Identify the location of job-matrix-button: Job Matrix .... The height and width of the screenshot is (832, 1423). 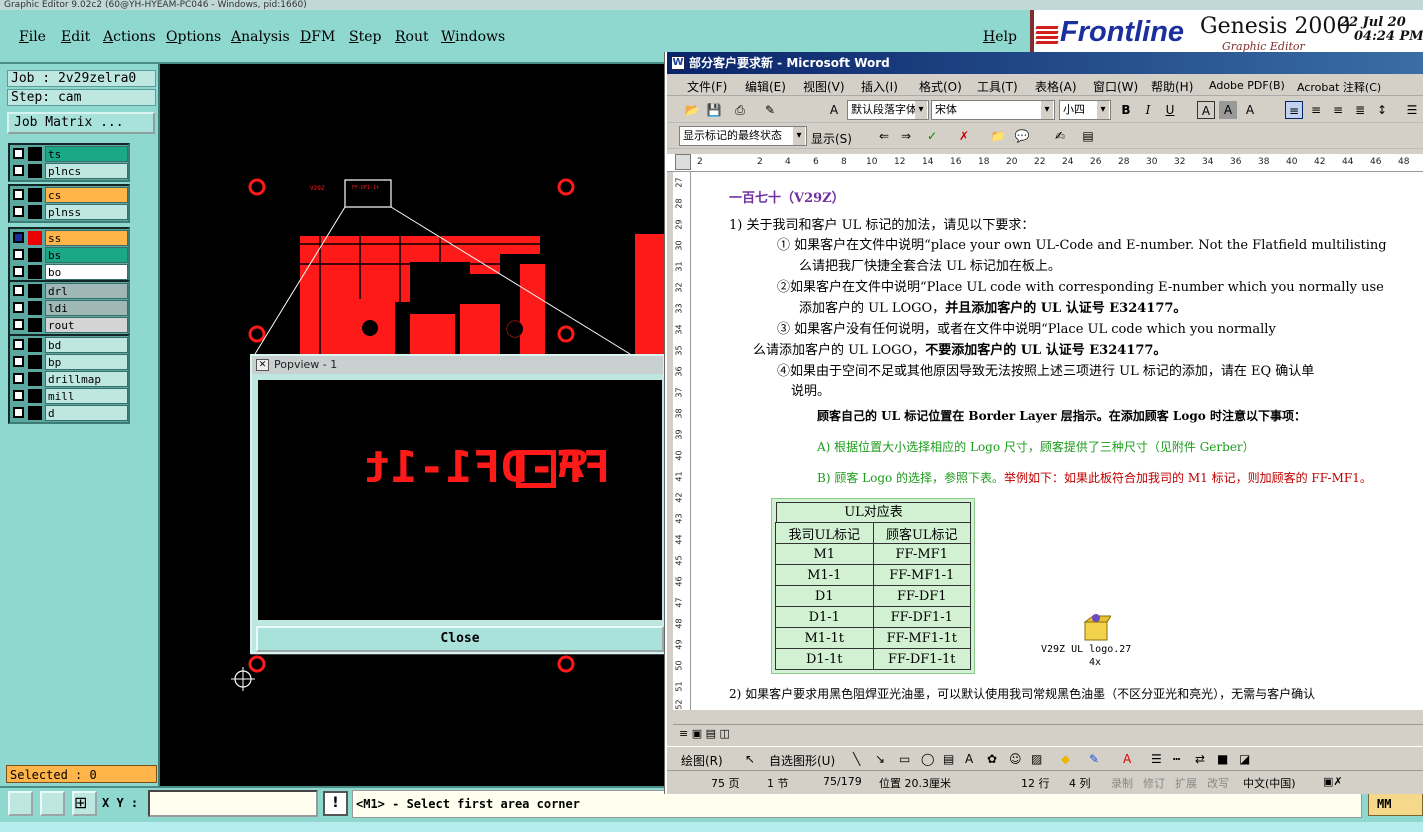
(81, 123).